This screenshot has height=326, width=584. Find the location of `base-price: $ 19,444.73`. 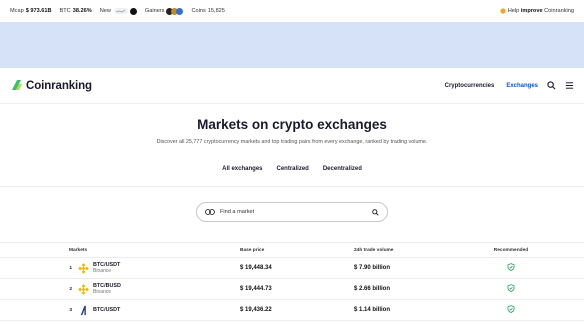

base-price: $ 19,444.73 is located at coordinates (256, 289).